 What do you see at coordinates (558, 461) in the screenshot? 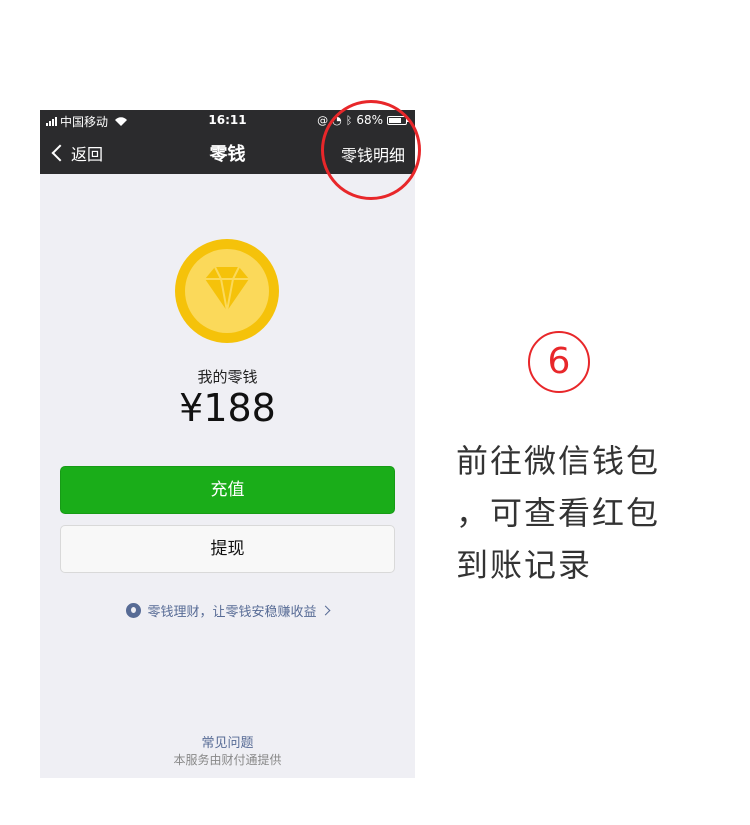
I see `caption-line: 前往微信钱包` at bounding box center [558, 461].